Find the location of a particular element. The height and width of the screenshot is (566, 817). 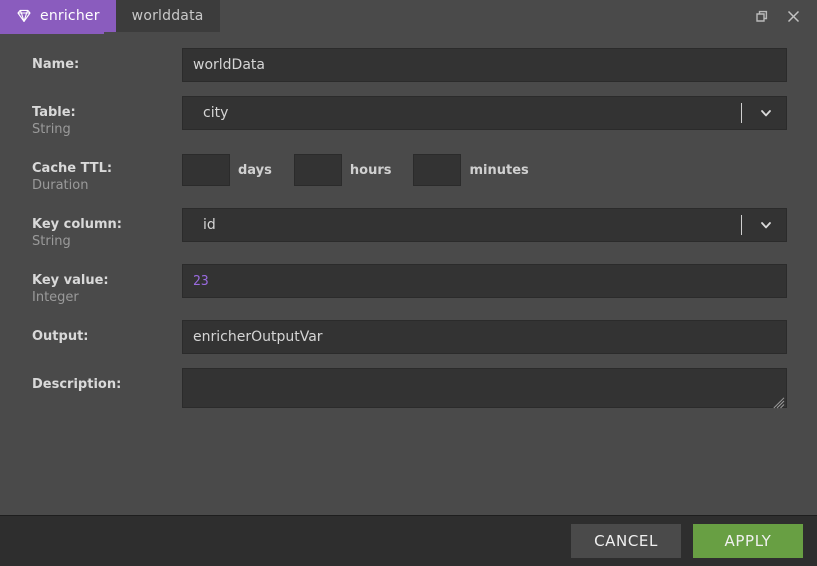

key-value-field-col: 23 is located at coordinates (484, 281).